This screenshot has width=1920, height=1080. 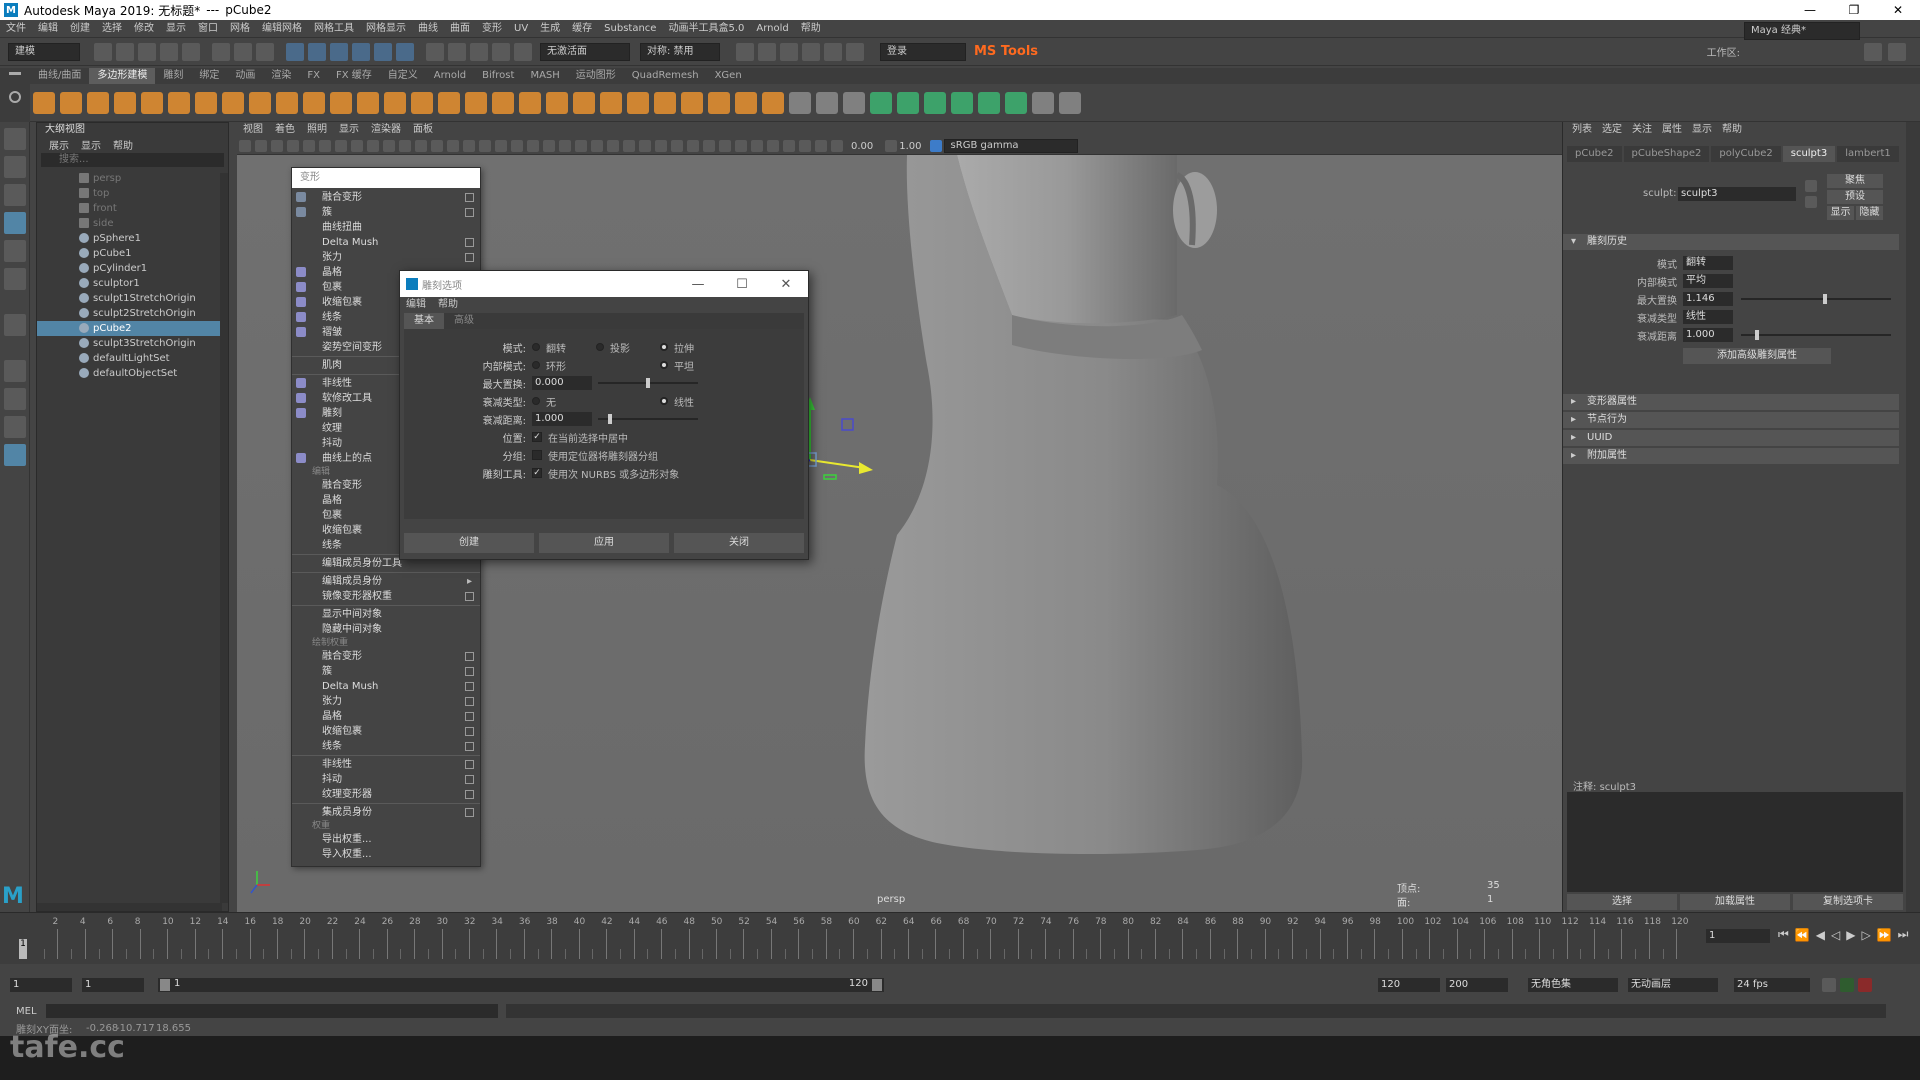 What do you see at coordinates (629, 146) in the screenshot?
I see `viewport-tool-24-icon` at bounding box center [629, 146].